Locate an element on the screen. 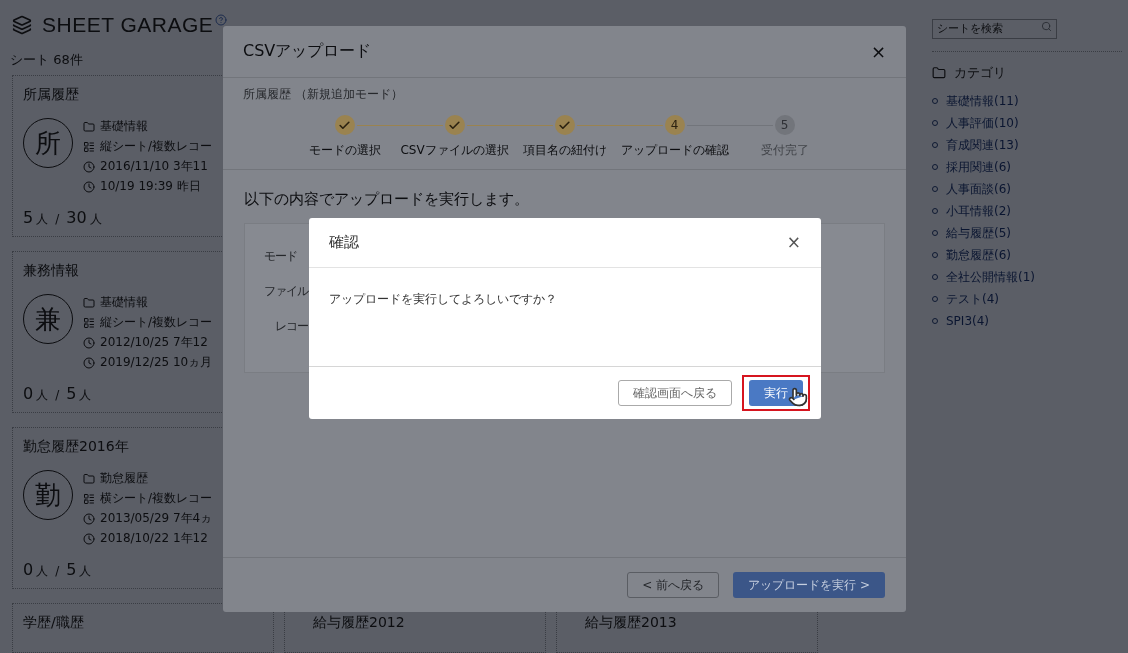  search-field: シートを検索 is located at coordinates (994, 28).